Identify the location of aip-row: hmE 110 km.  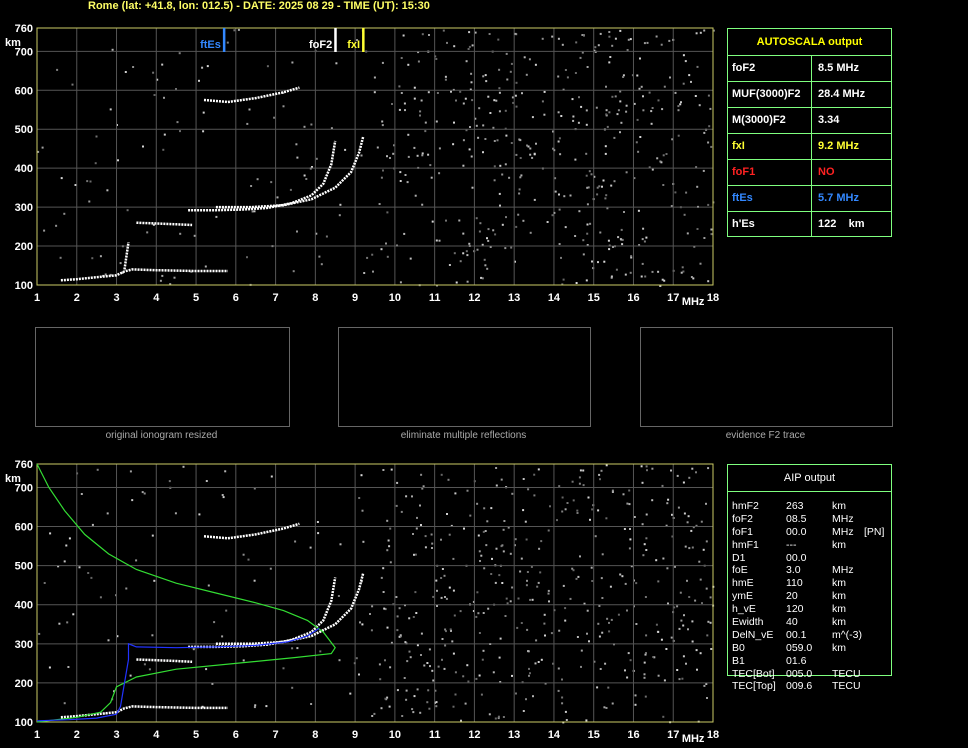
(809, 583).